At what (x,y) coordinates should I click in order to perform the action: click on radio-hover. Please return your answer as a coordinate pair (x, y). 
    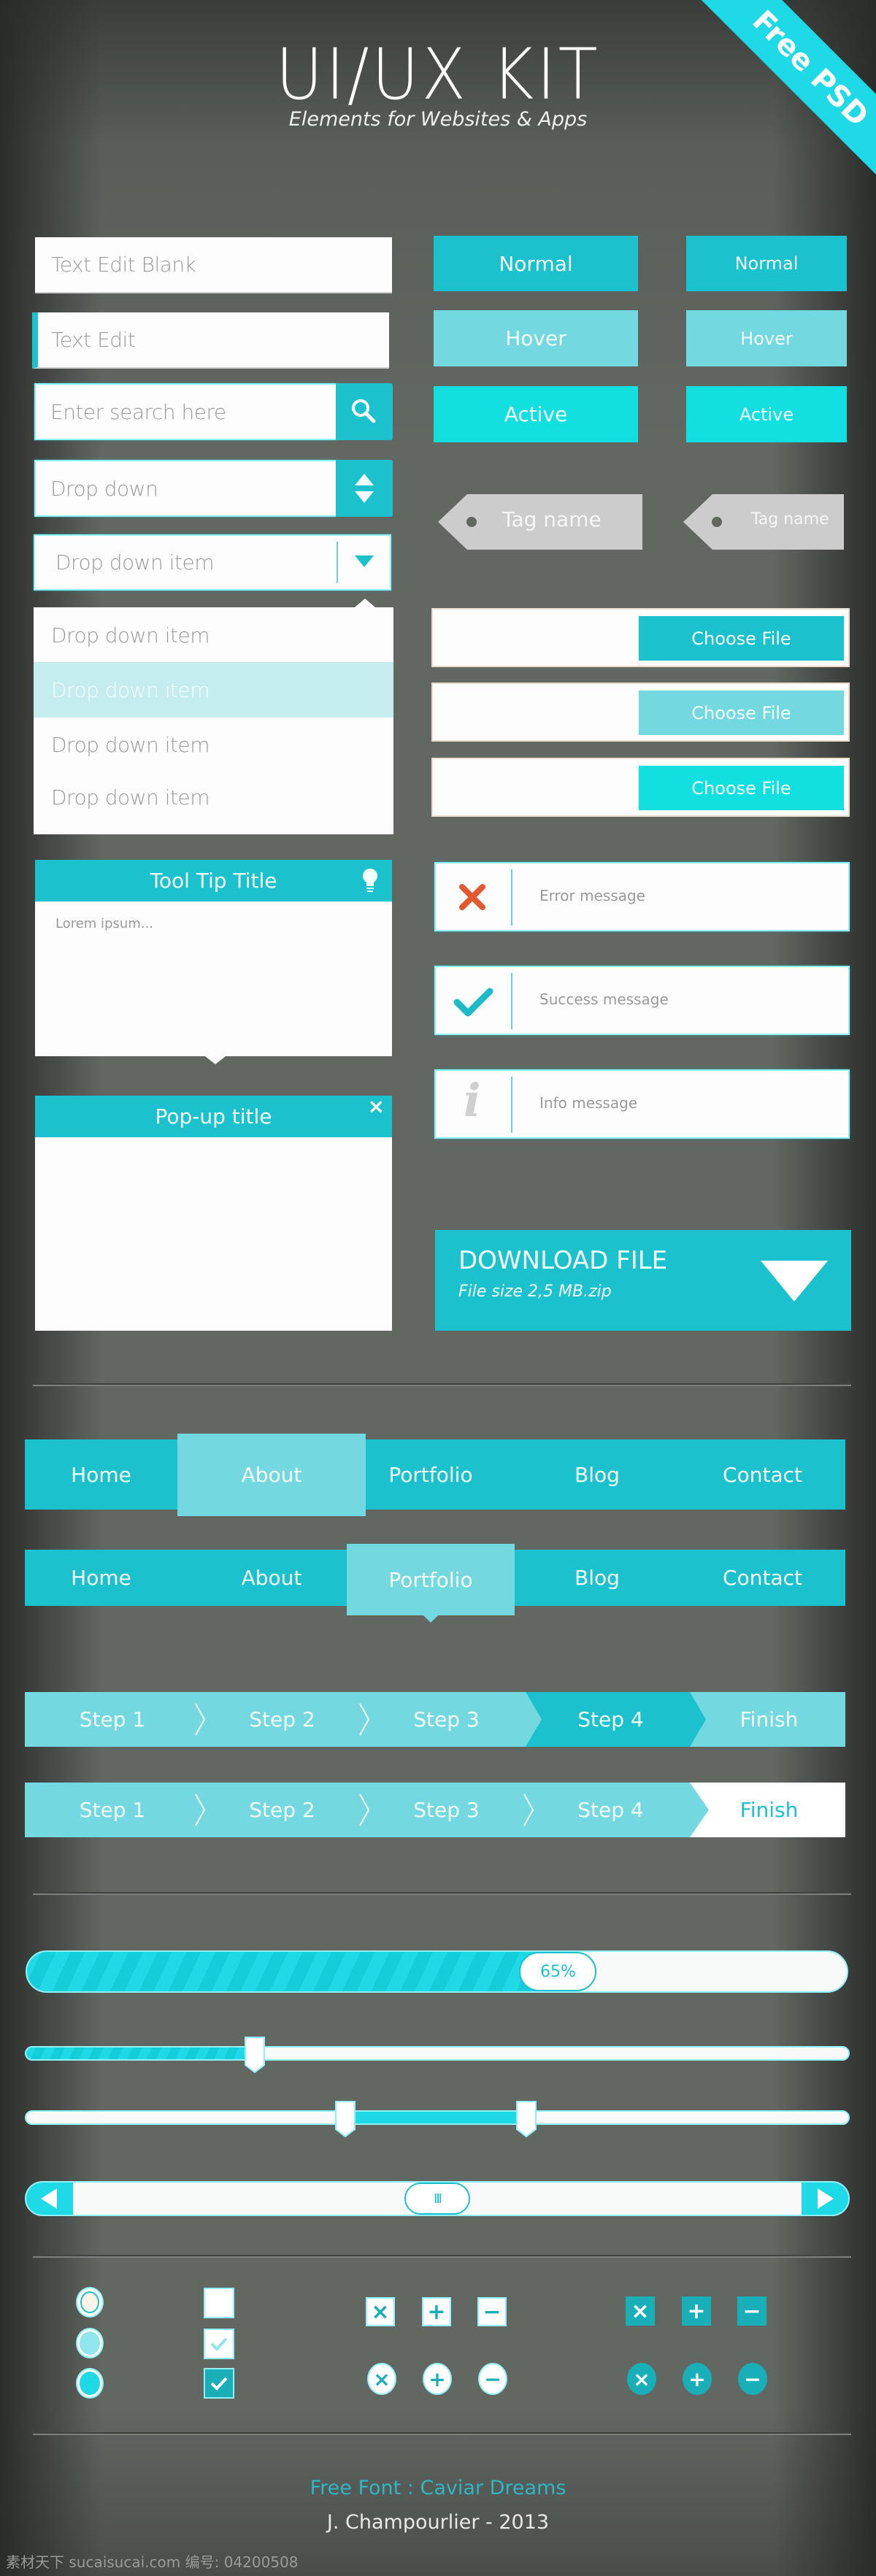
    Looking at the image, I should click on (90, 2343).